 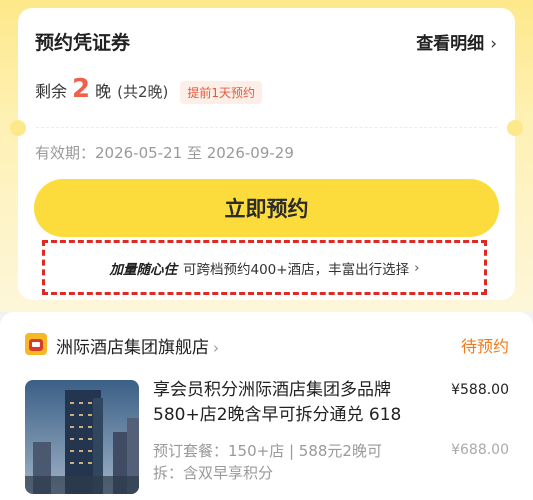 I want to click on advance-booking-badge: 提前1天预约, so click(x=221, y=92).